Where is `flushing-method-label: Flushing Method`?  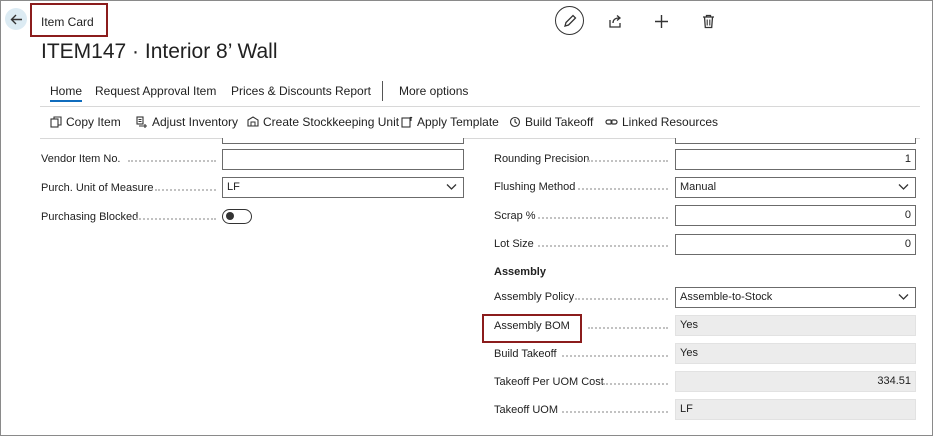
flushing-method-label: Flushing Method is located at coordinates (535, 187).